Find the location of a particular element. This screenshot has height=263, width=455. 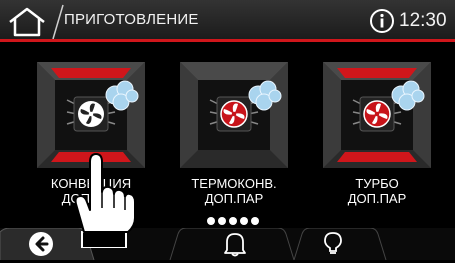

page-title: ПРИГОТОВЛЕНИЕ is located at coordinates (131, 19).